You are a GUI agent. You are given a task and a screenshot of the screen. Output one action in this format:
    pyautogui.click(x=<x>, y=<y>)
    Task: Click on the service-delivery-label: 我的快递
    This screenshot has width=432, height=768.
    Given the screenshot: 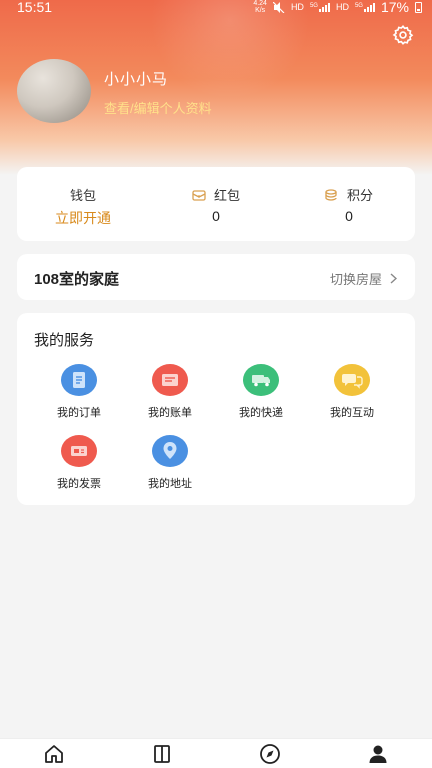 What is the action you would take?
    pyautogui.click(x=261, y=413)
    